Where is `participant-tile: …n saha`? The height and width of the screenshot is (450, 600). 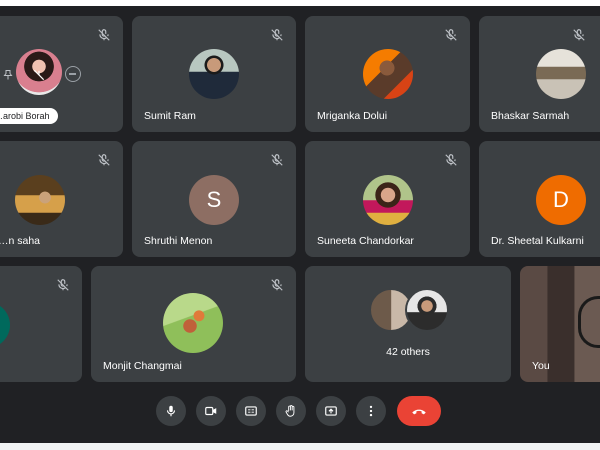
participant-tile: …n saha is located at coordinates (61, 199).